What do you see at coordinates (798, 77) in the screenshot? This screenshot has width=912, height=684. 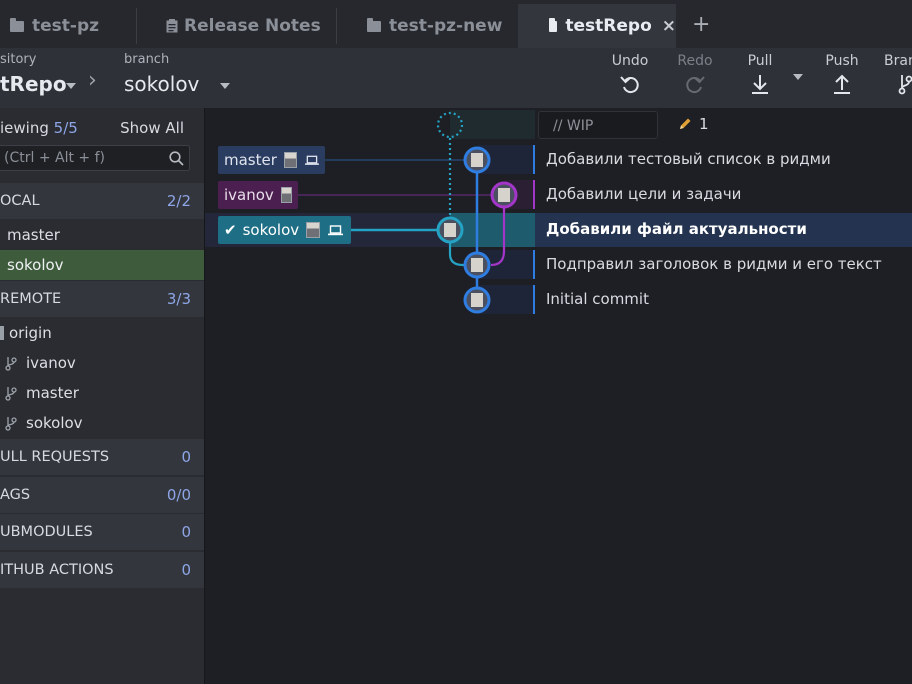 I see `pull-options-dropdown-icon` at bounding box center [798, 77].